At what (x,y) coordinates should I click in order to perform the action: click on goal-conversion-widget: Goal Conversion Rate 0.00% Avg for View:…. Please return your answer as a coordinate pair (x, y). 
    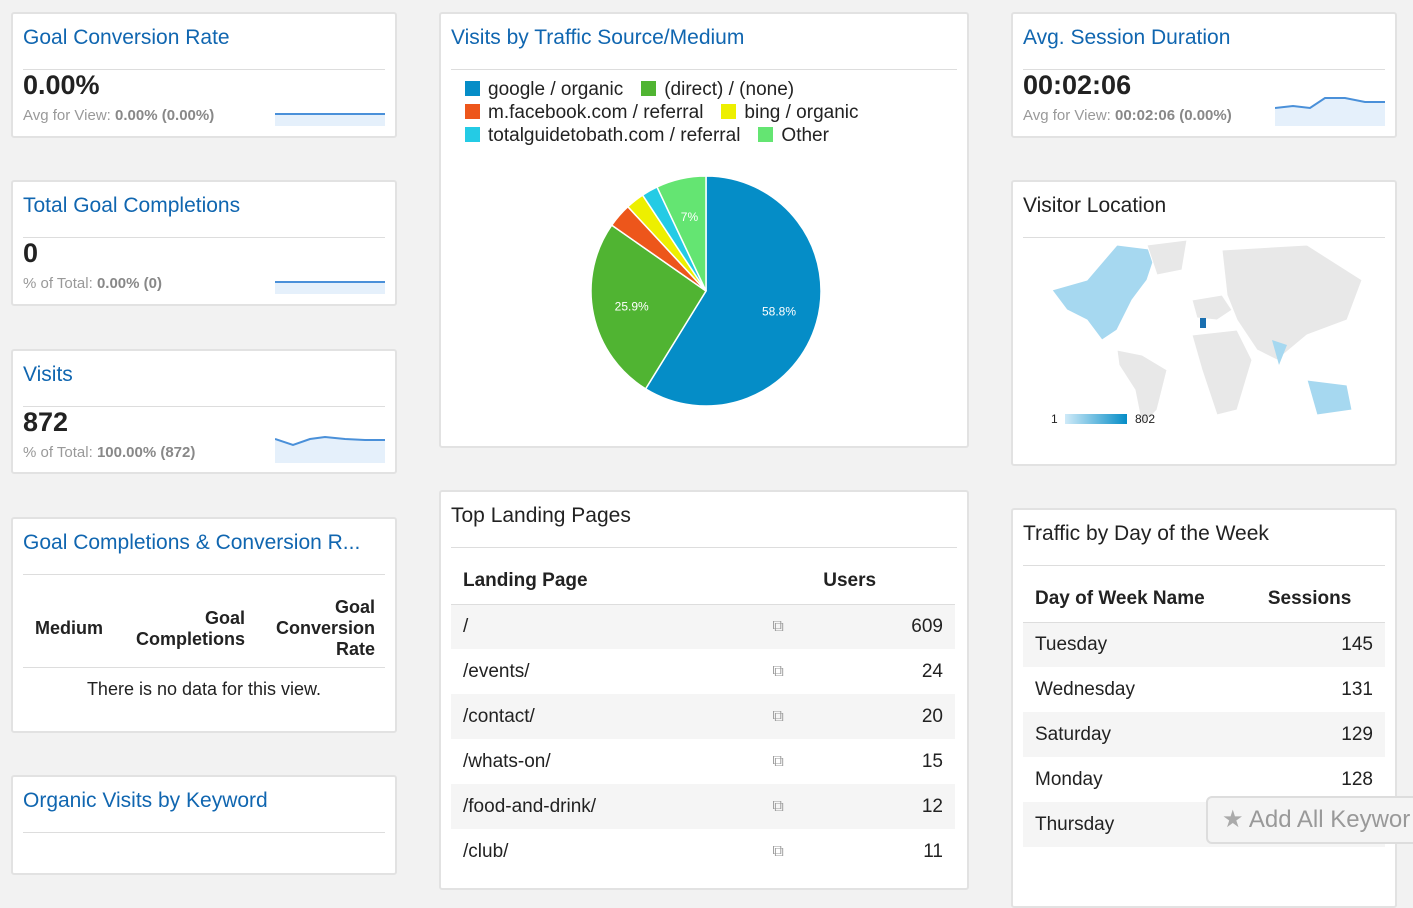
    Looking at the image, I should click on (204, 75).